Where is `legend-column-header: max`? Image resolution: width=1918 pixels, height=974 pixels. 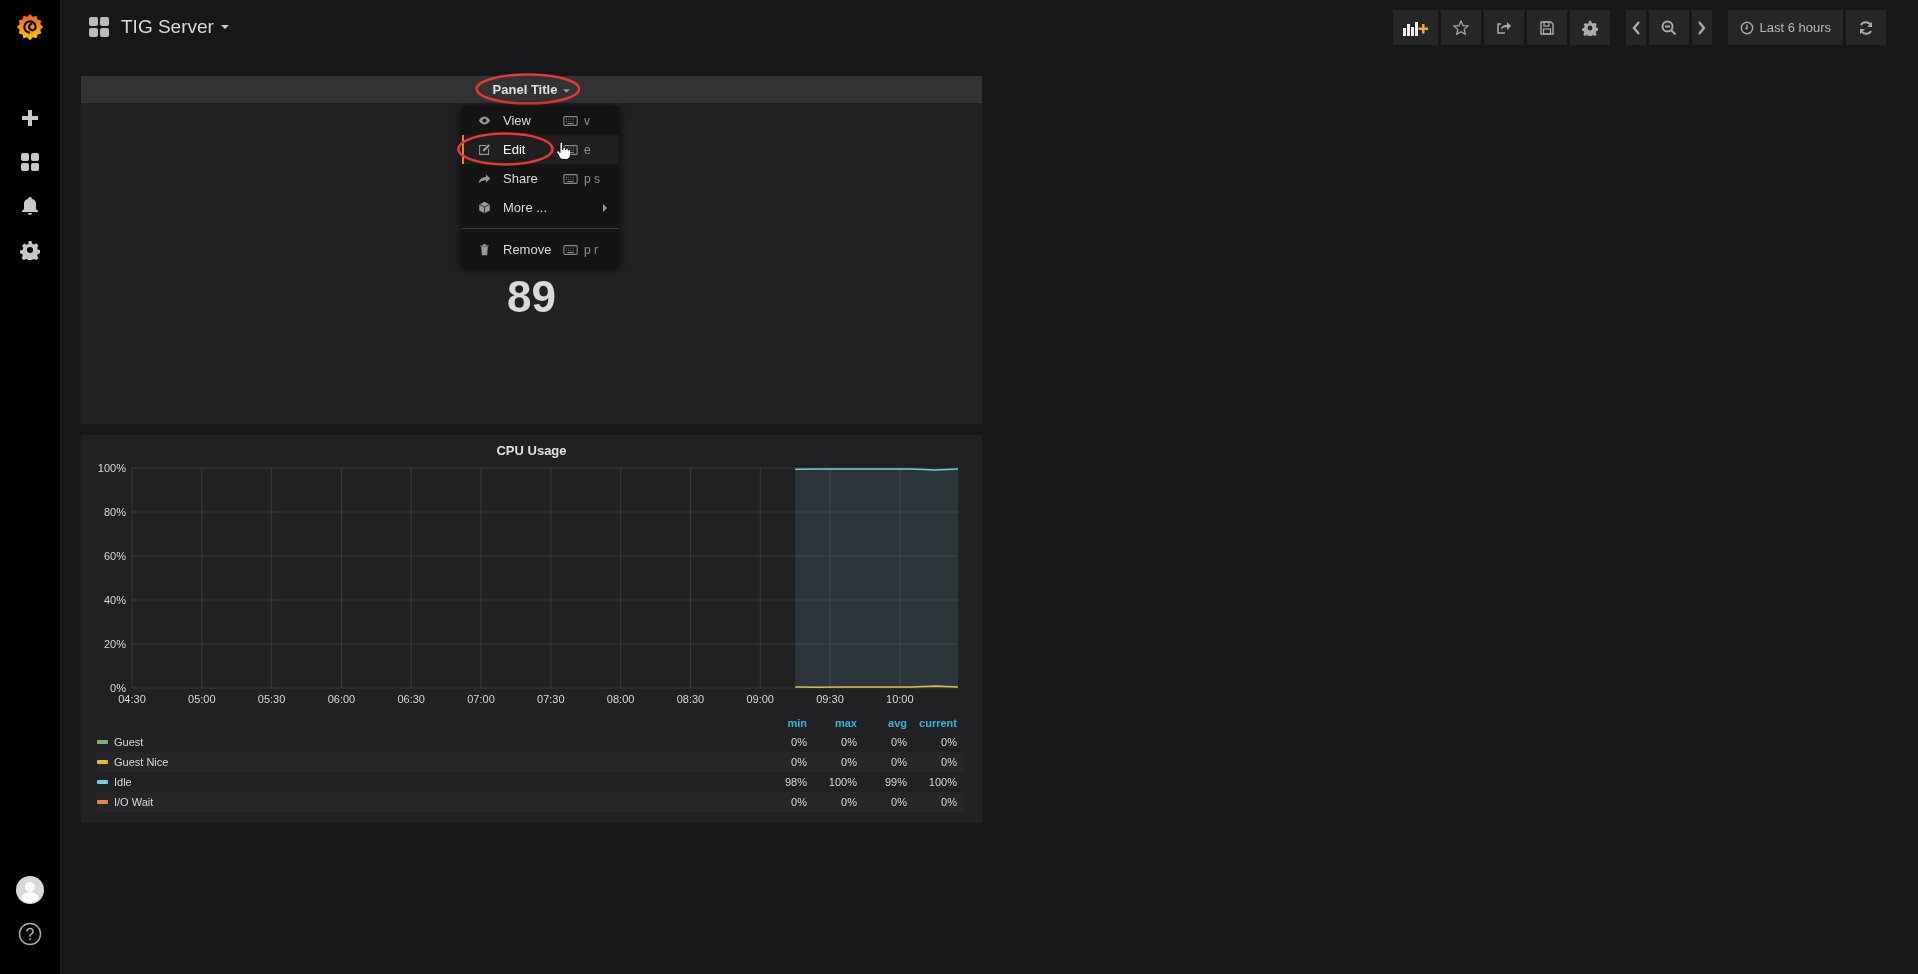
legend-column-header: max is located at coordinates (840, 723).